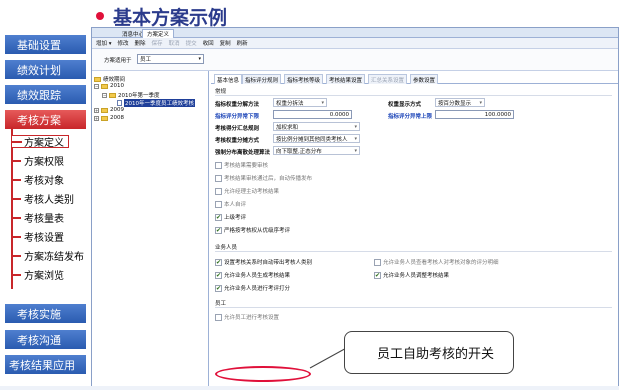  I want to click on copy-button: 复制, so click(225, 43).